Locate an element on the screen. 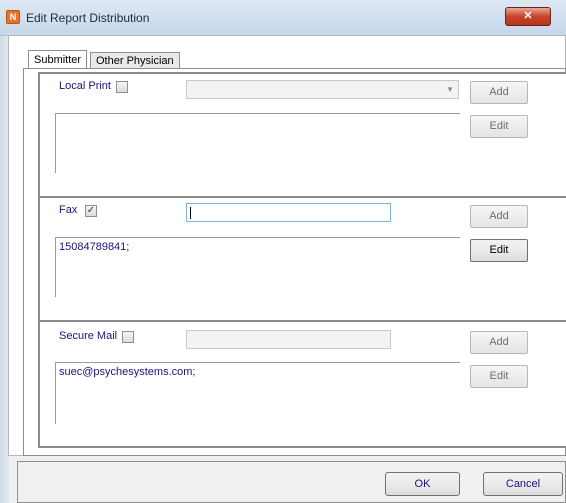  fax-edit-button: Edit is located at coordinates (499, 250).